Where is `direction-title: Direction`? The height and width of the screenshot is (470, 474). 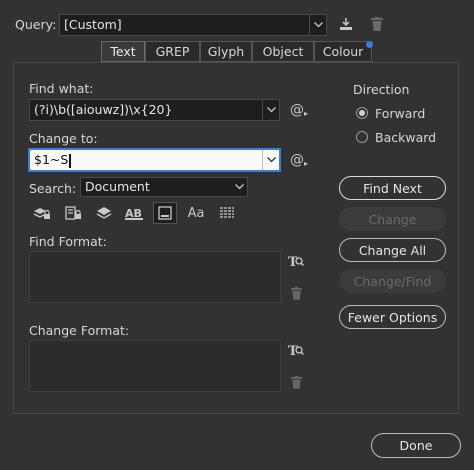 direction-title: Direction is located at coordinates (381, 89).